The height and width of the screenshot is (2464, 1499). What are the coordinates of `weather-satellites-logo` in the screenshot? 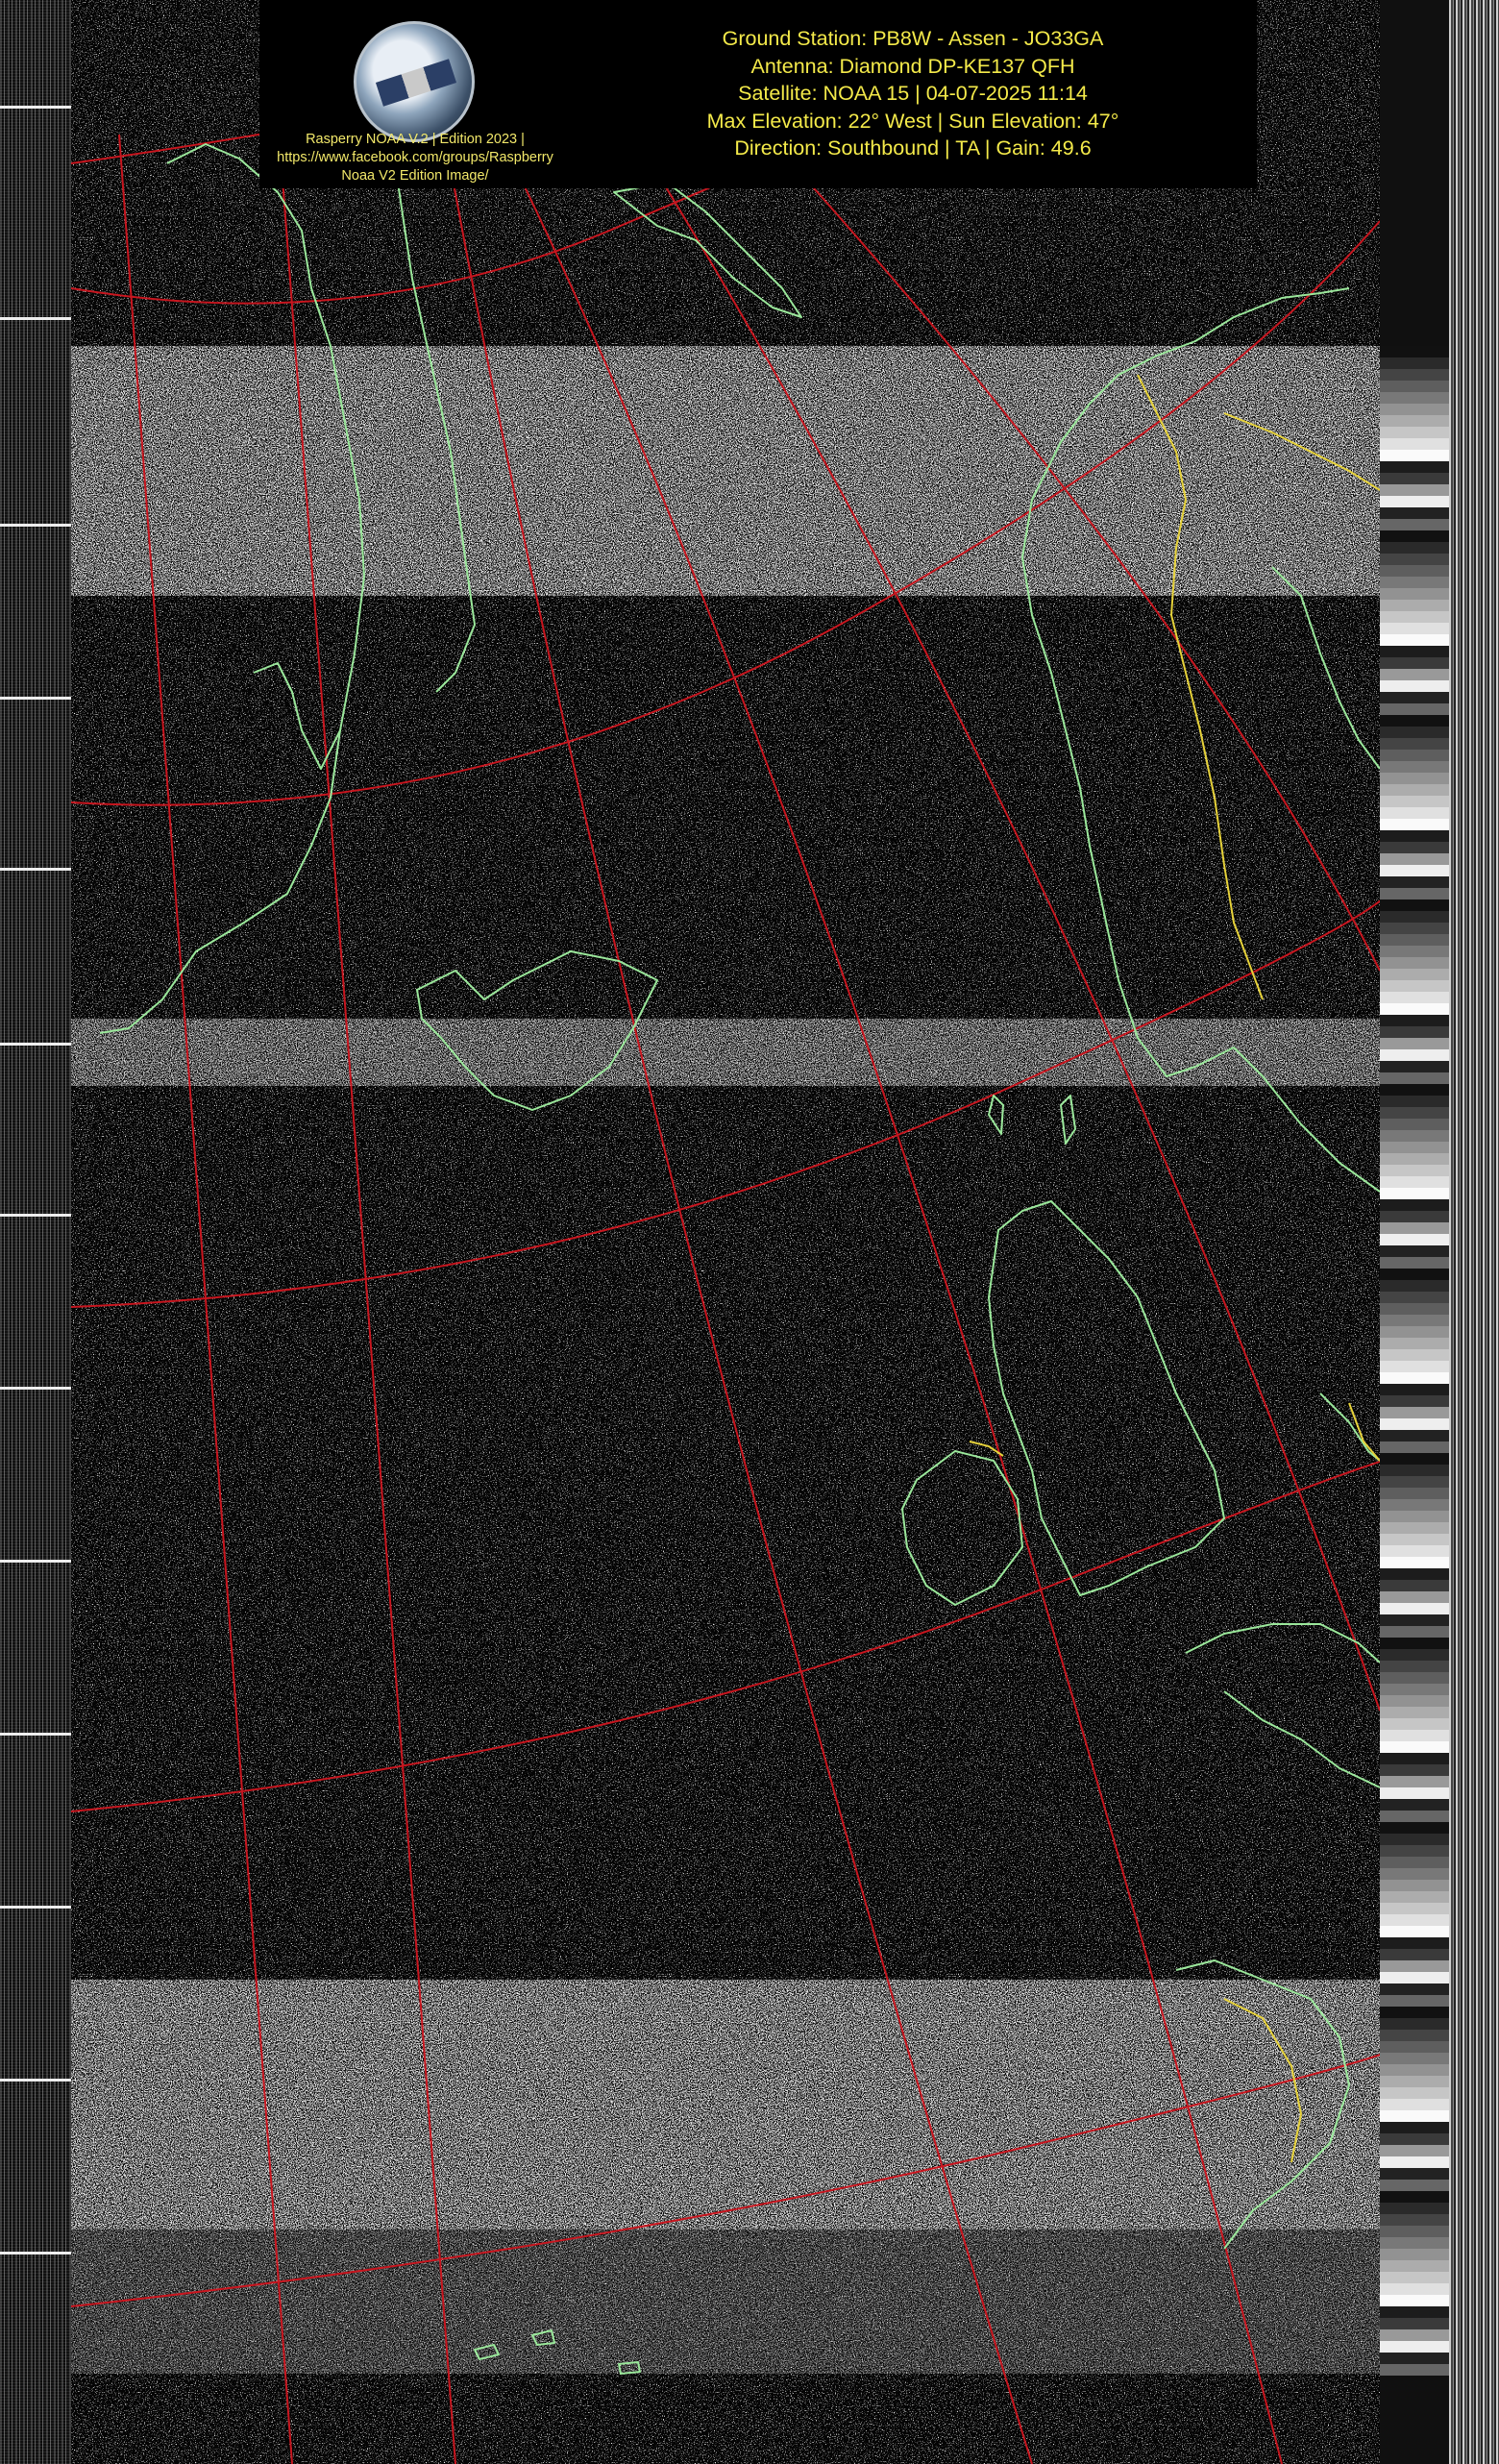 It's located at (415, 81).